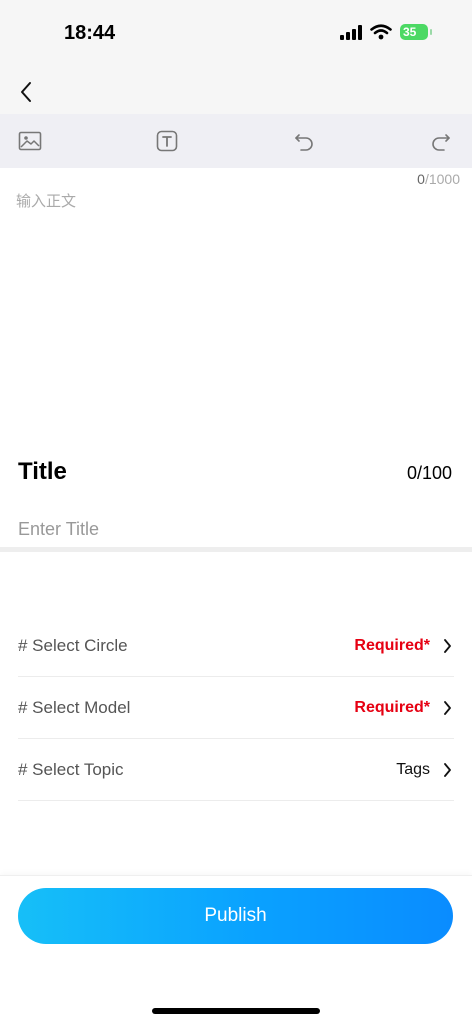  I want to click on image-icon, so click(30, 141).